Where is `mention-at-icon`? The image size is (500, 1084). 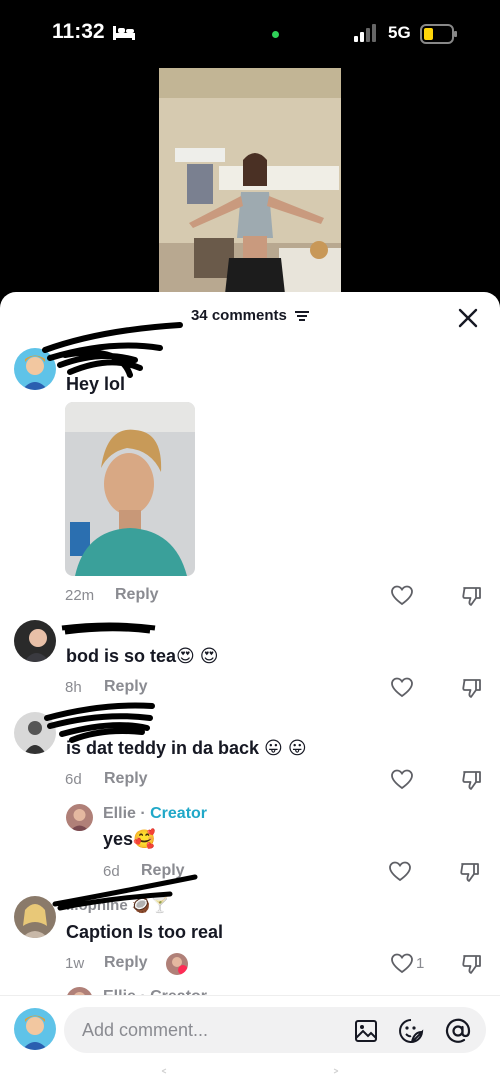
mention-at-icon is located at coordinates (458, 1031).